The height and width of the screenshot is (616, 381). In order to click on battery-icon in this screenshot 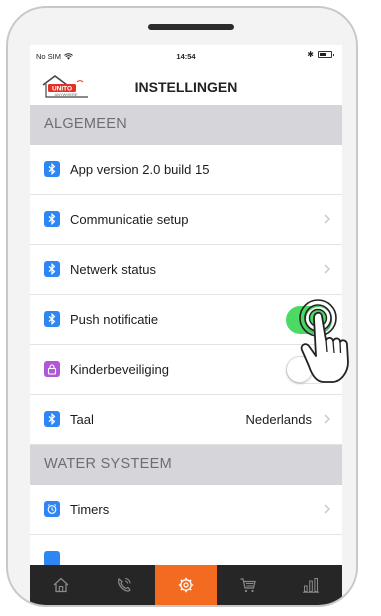, I will do `click(326, 54)`.